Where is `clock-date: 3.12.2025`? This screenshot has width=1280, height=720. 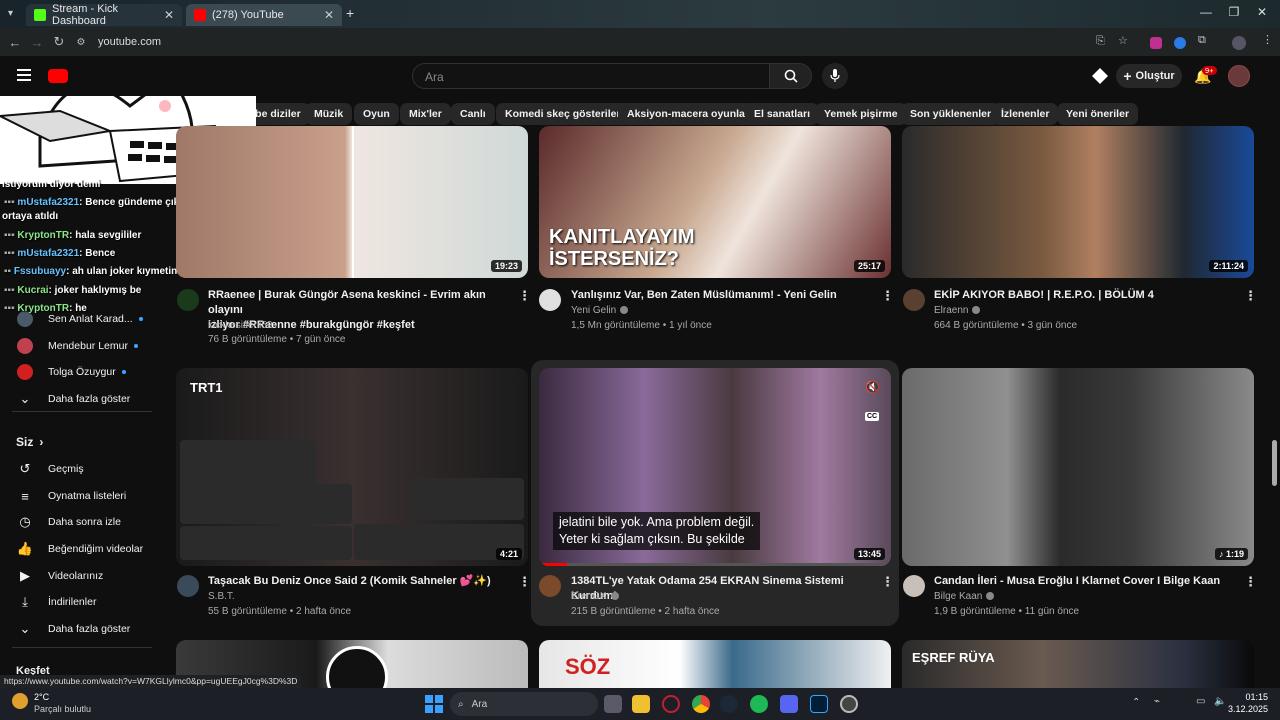 clock-date: 3.12.2025 is located at coordinates (1242, 709).